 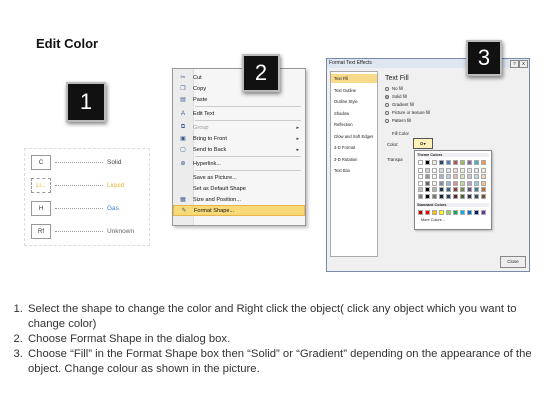 I want to click on element-box: Rf, so click(x=41, y=231).